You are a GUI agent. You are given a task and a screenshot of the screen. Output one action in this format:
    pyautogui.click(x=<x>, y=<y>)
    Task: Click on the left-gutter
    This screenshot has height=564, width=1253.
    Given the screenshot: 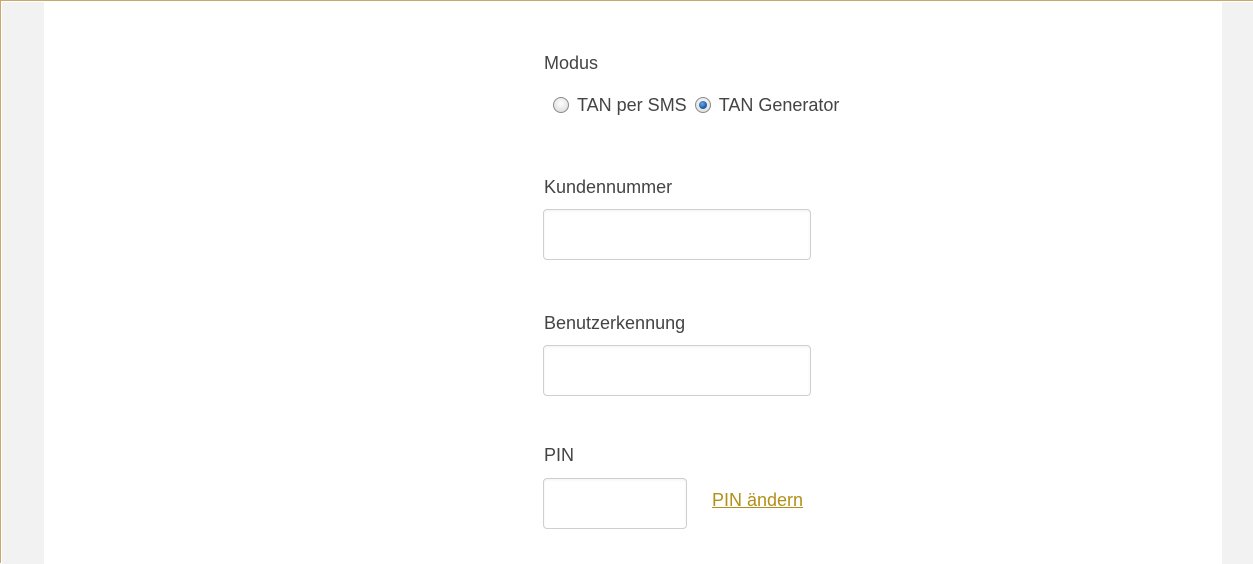 What is the action you would take?
    pyautogui.click(x=23, y=283)
    